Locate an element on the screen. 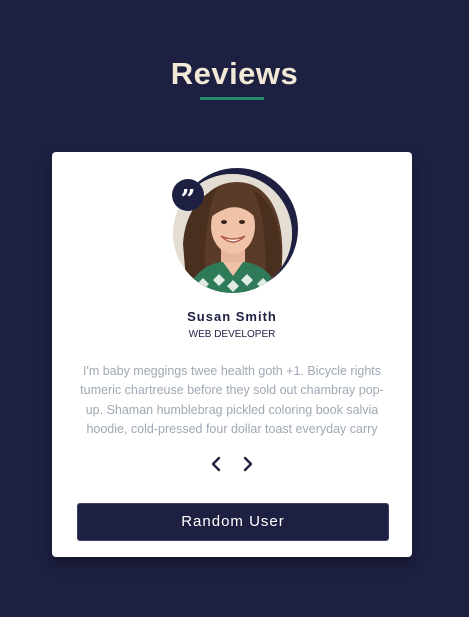  random-user-button: Random User is located at coordinates (233, 522).